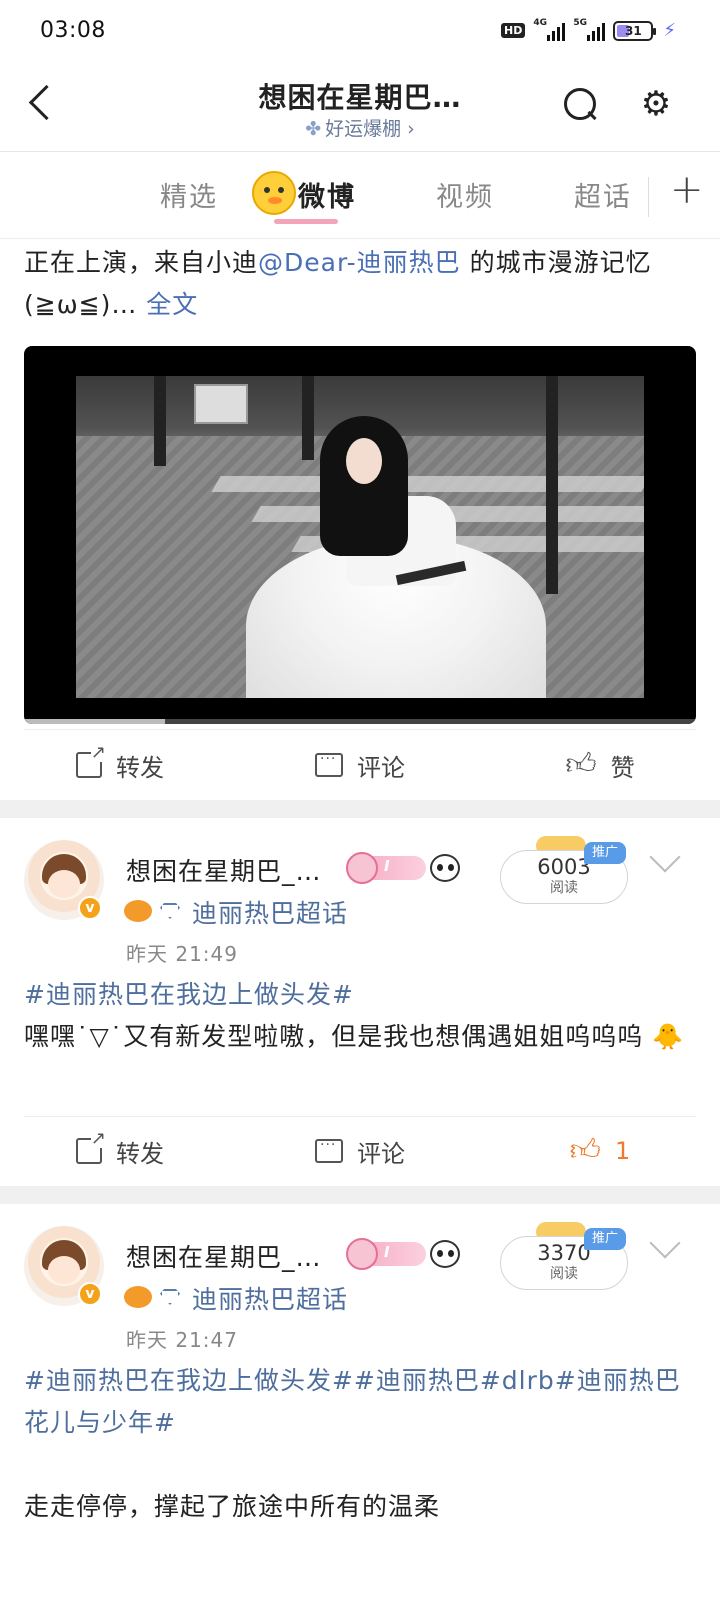 This screenshot has width=720, height=1612. Describe the element at coordinates (313, 129) in the screenshot. I see `clover-icon: ✤` at that location.